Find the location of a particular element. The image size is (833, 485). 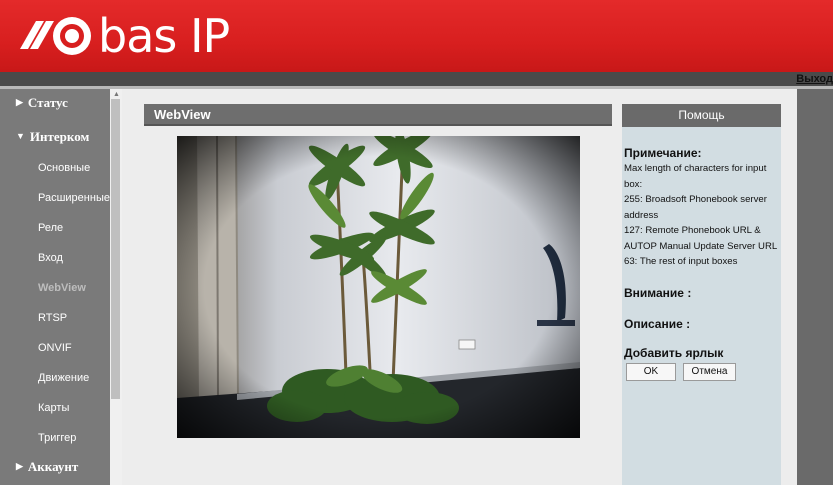

sidebar-item-rtsp: RTSP is located at coordinates (52, 318).